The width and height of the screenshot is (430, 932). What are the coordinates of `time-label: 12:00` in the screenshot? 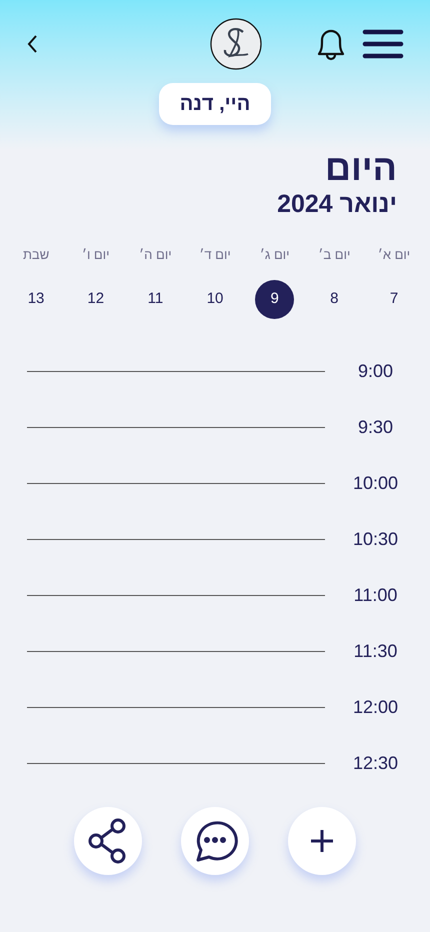 It's located at (376, 707).